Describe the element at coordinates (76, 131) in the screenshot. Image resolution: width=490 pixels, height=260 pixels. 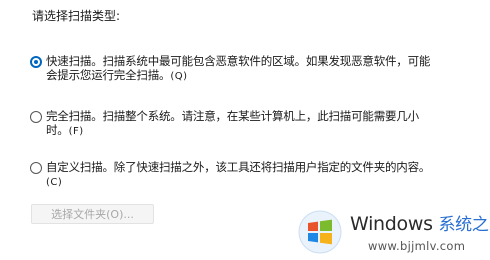
I see `full-scan-hotkey: (F)` at that location.